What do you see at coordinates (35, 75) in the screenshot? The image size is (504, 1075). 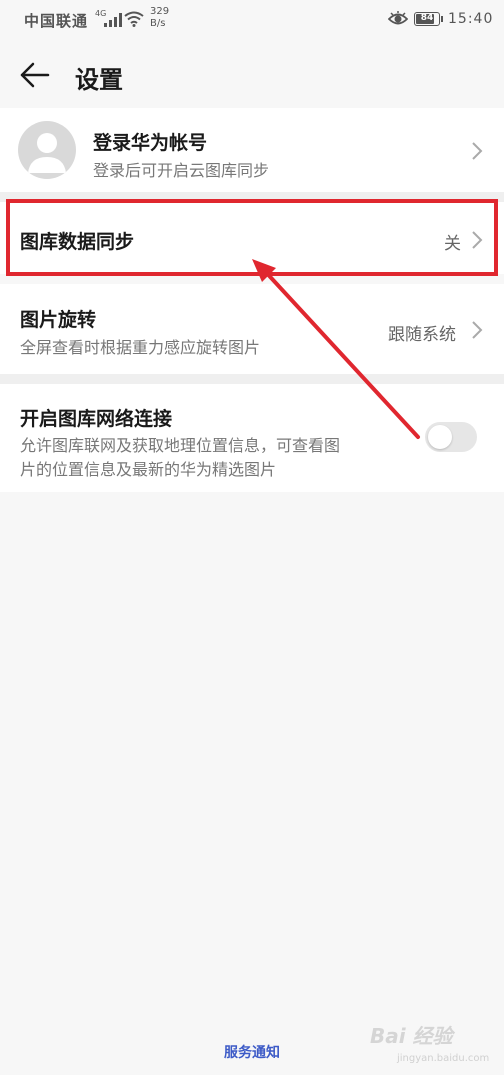 I see `back-arrow-icon` at bounding box center [35, 75].